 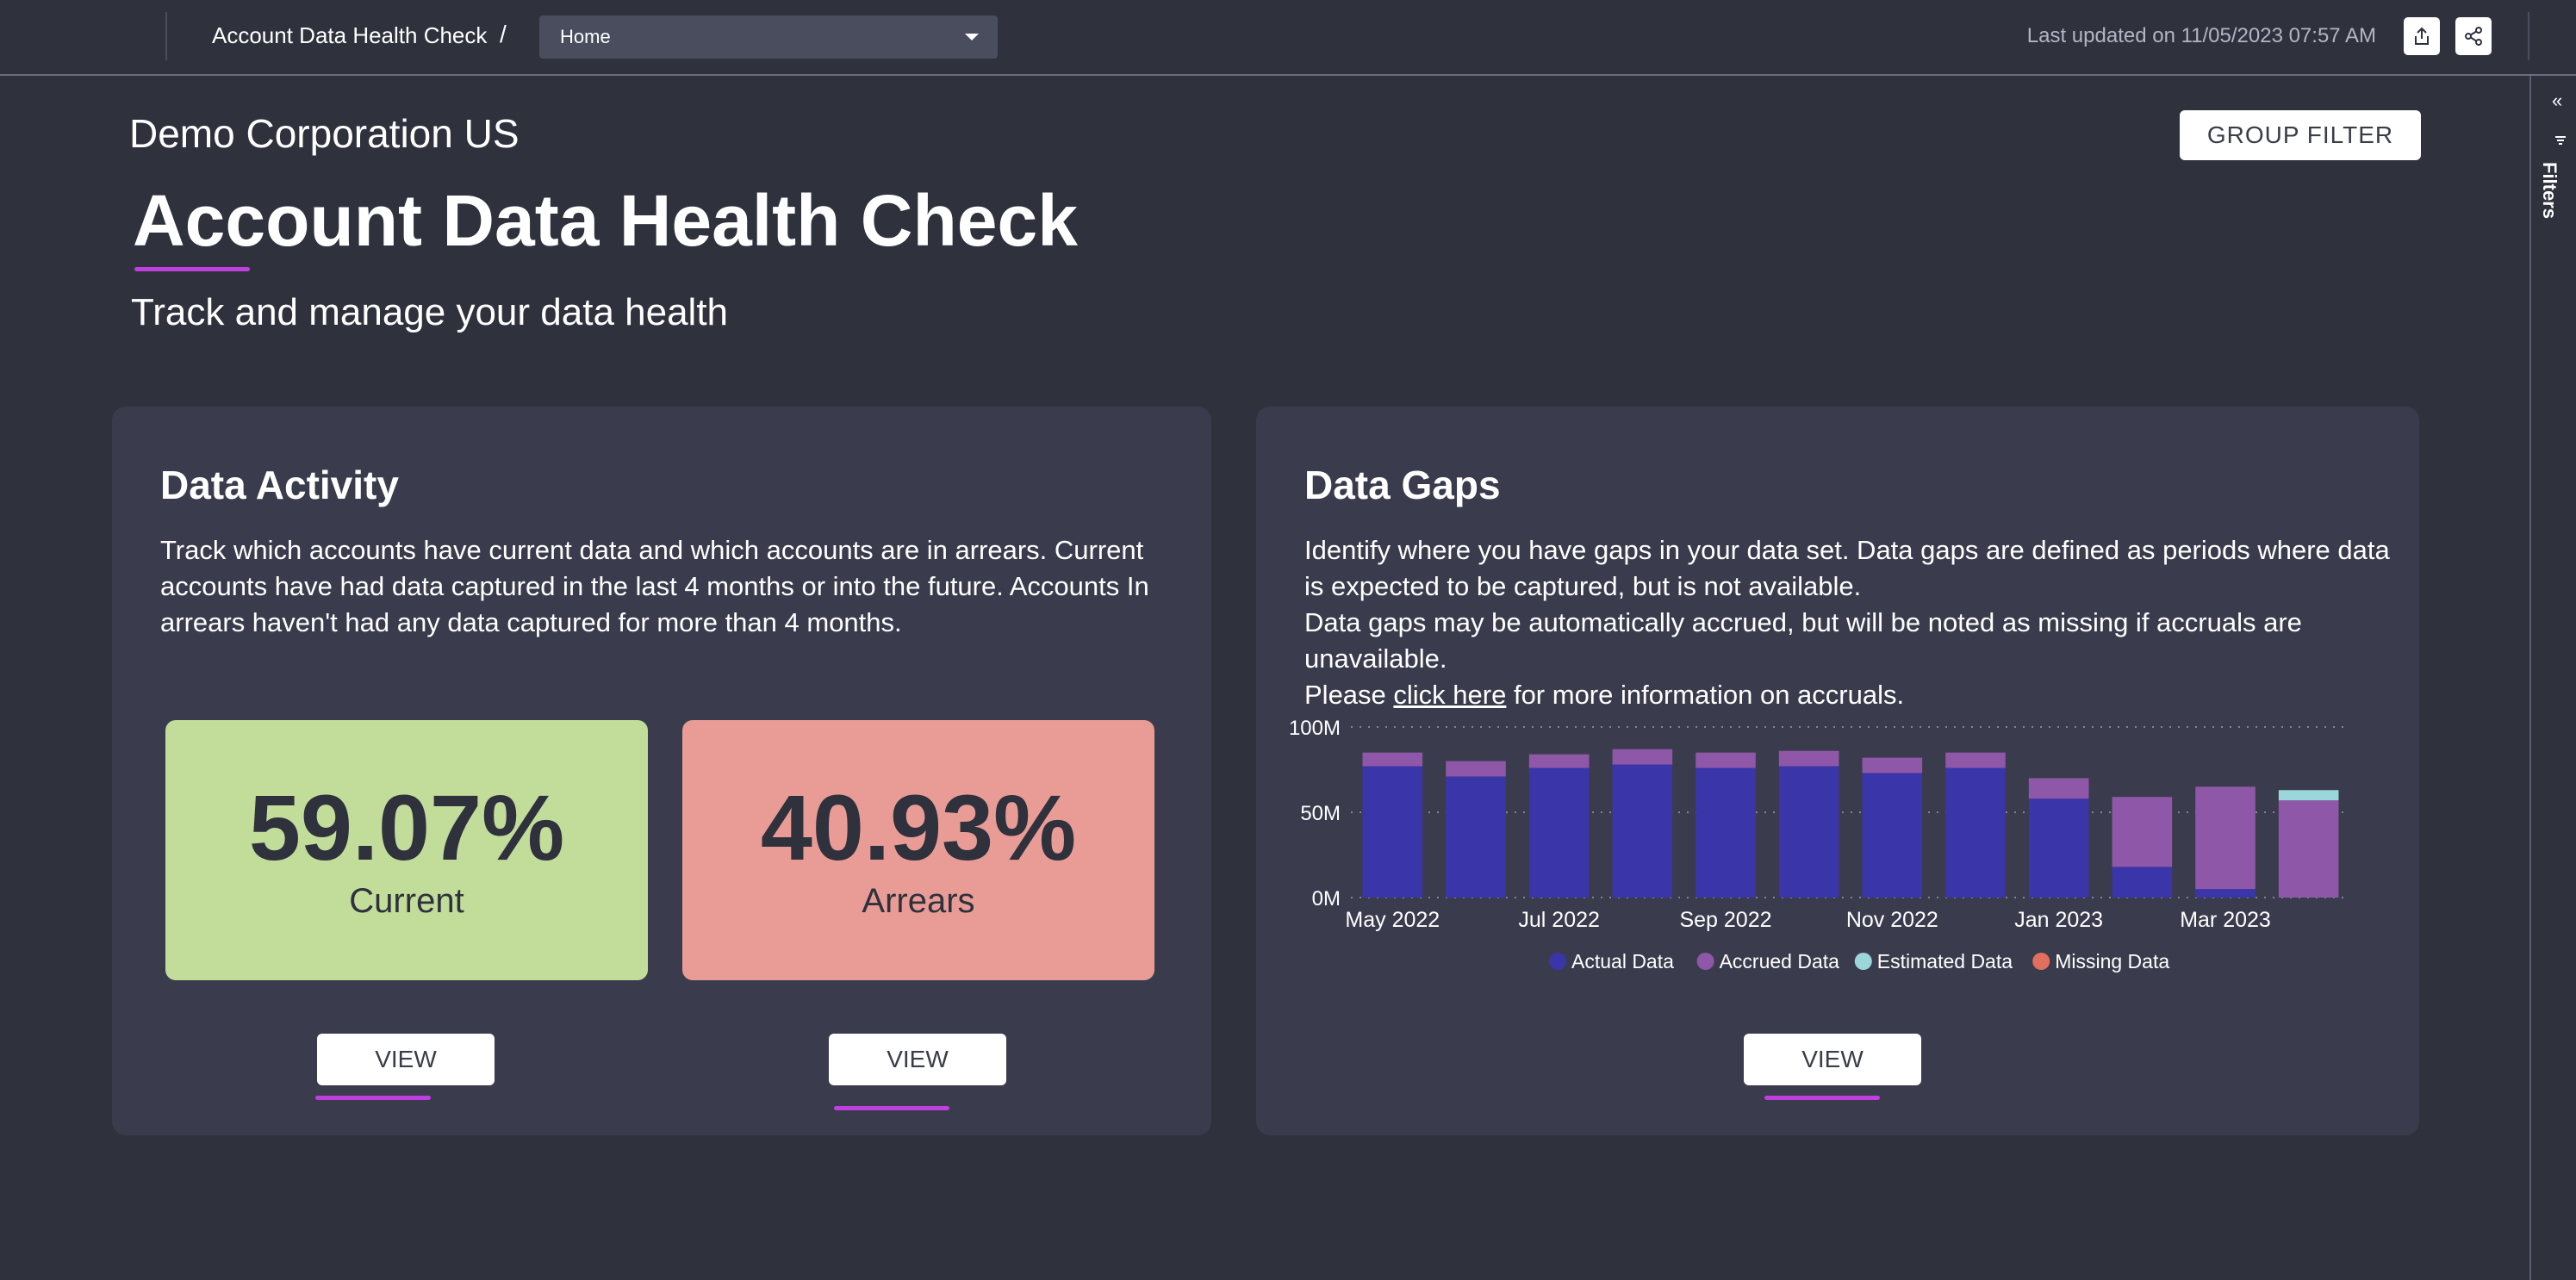 I want to click on legend-label: Accrued Data, so click(x=1780, y=961).